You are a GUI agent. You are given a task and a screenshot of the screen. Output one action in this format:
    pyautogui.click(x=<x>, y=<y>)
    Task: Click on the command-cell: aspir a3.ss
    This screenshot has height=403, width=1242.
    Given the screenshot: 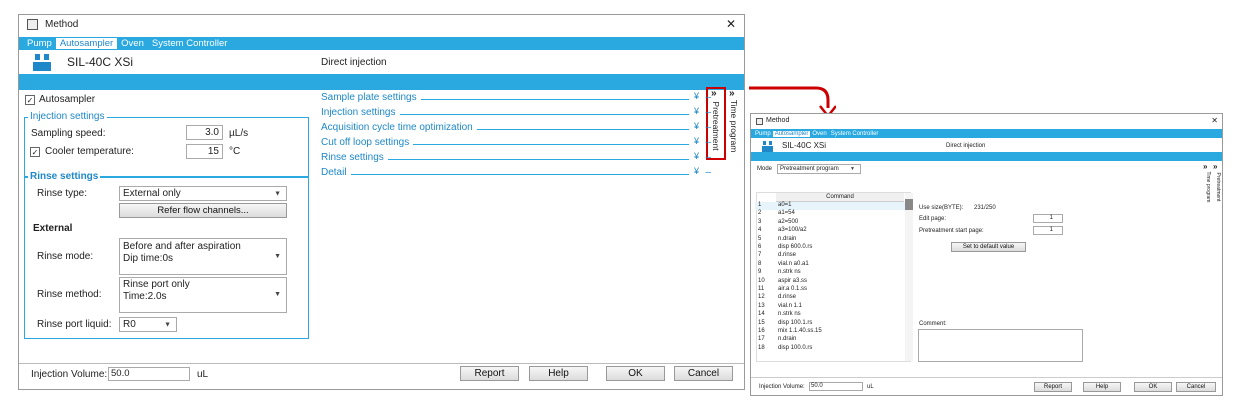 What is the action you would take?
    pyautogui.click(x=793, y=280)
    